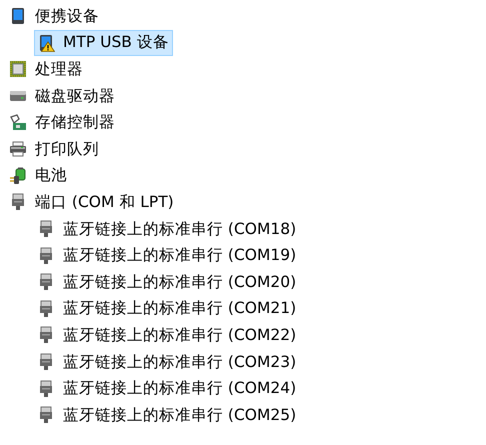 The image size is (486, 445). I want to click on tree-item: 存储控制器, so click(62, 123).